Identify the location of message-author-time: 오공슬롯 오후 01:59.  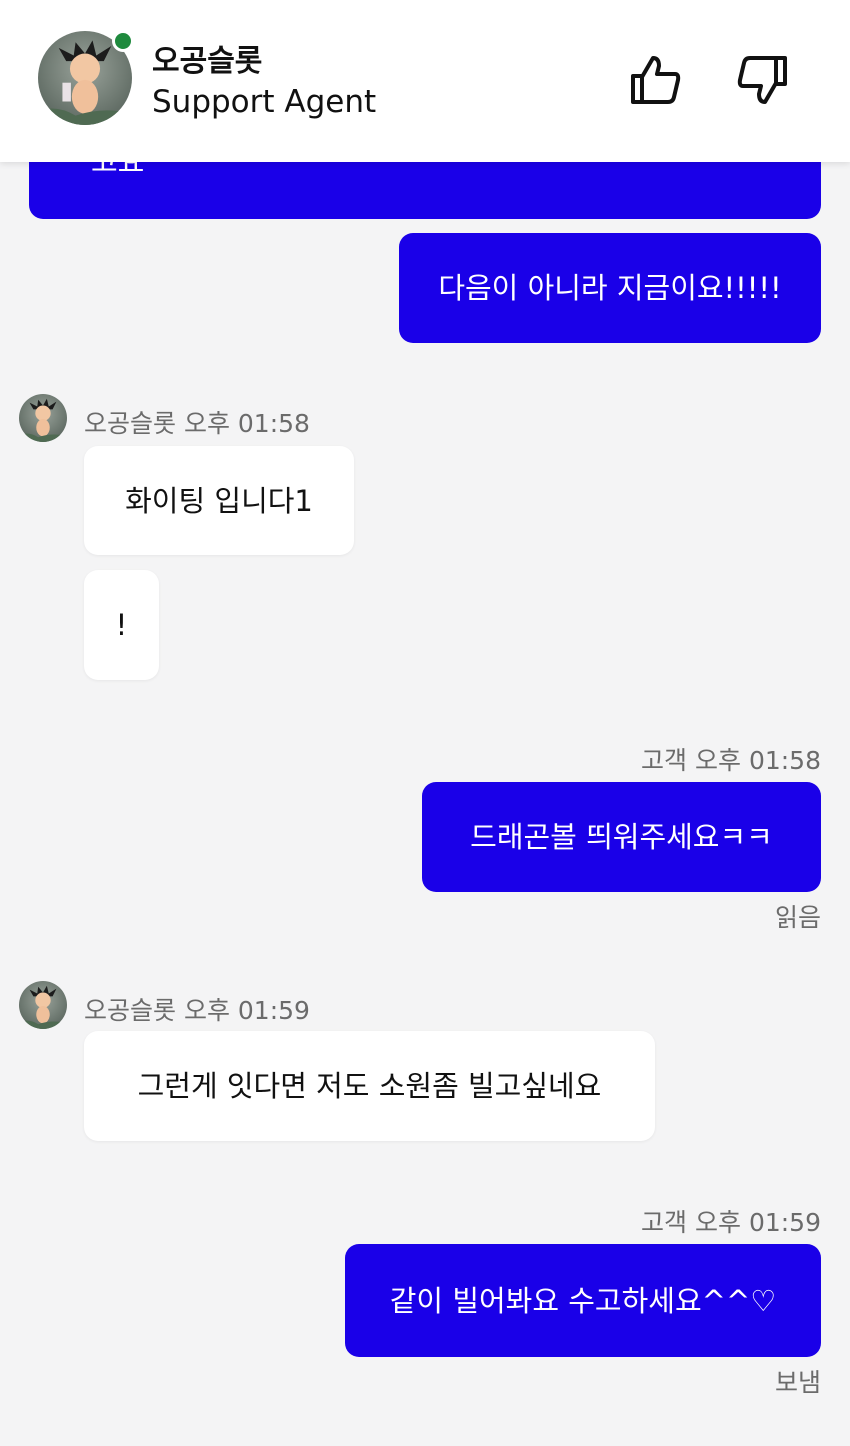
(197, 1010).